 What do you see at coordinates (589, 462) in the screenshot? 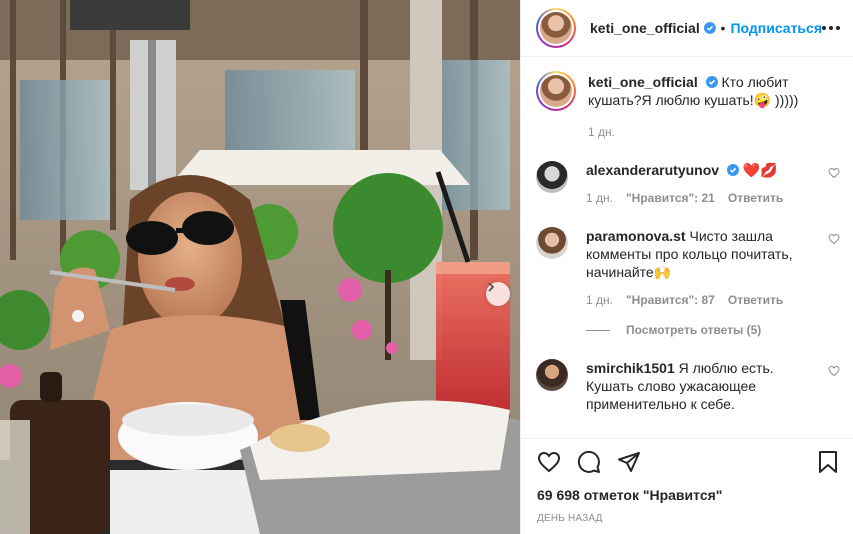
I see `comment-icon` at bounding box center [589, 462].